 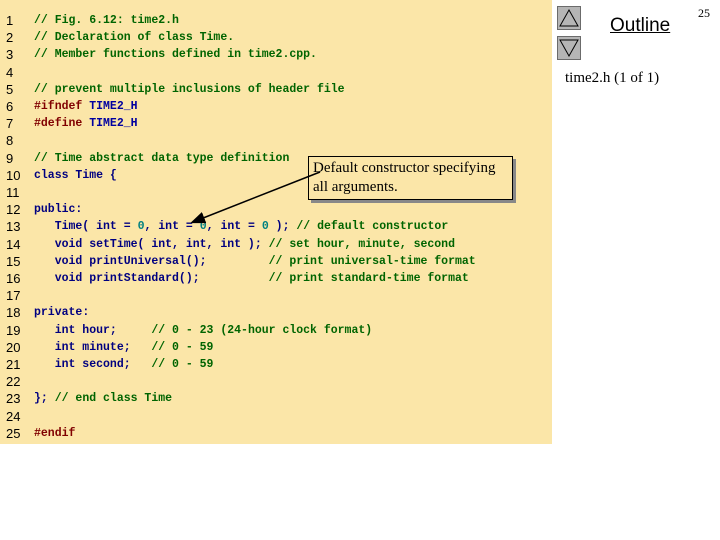 I want to click on line-number: 10, so click(x=13, y=175).